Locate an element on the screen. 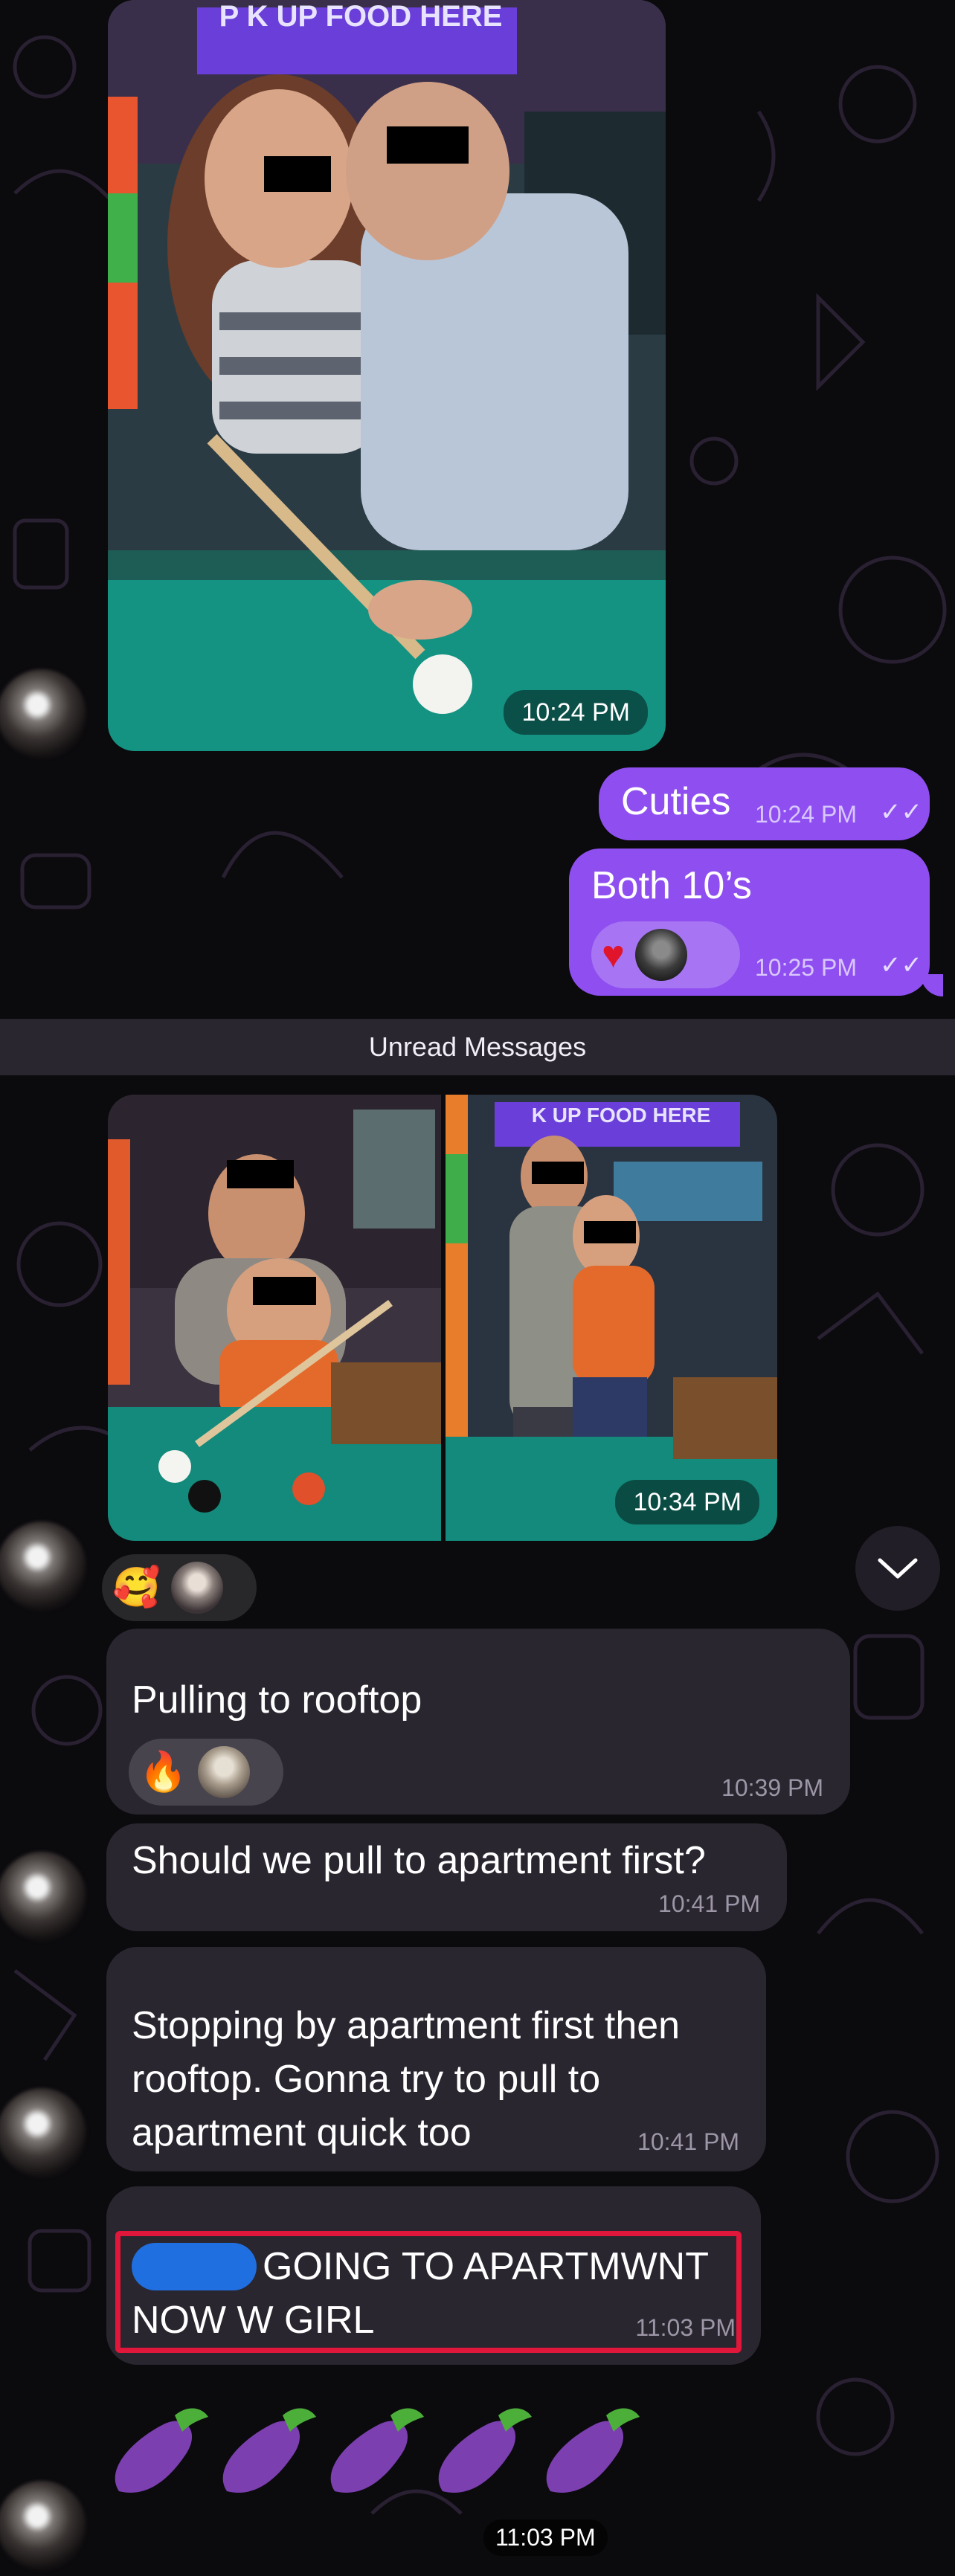  incoming-message-going-to-apartment: GOING TO APARTMWNT NOW W GIRL 11:03 PM is located at coordinates (433, 2275).